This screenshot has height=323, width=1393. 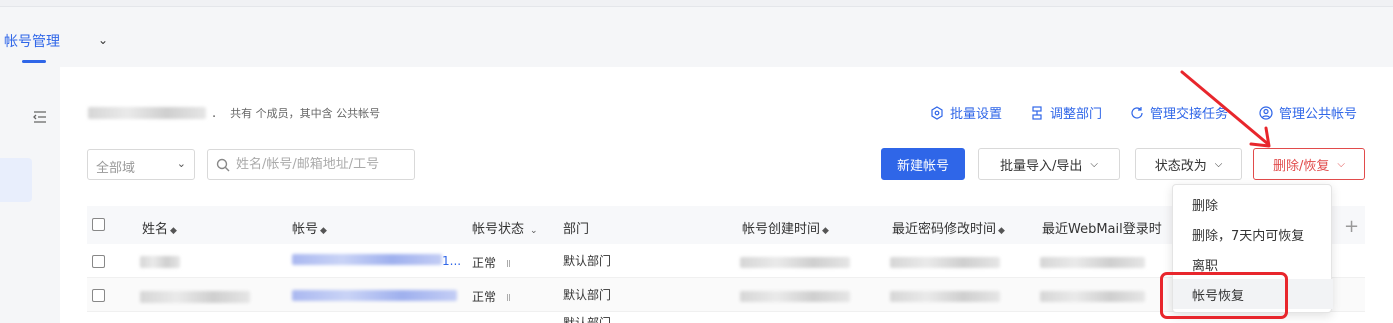 What do you see at coordinates (696, 3) in the screenshot?
I see `top-bar` at bounding box center [696, 3].